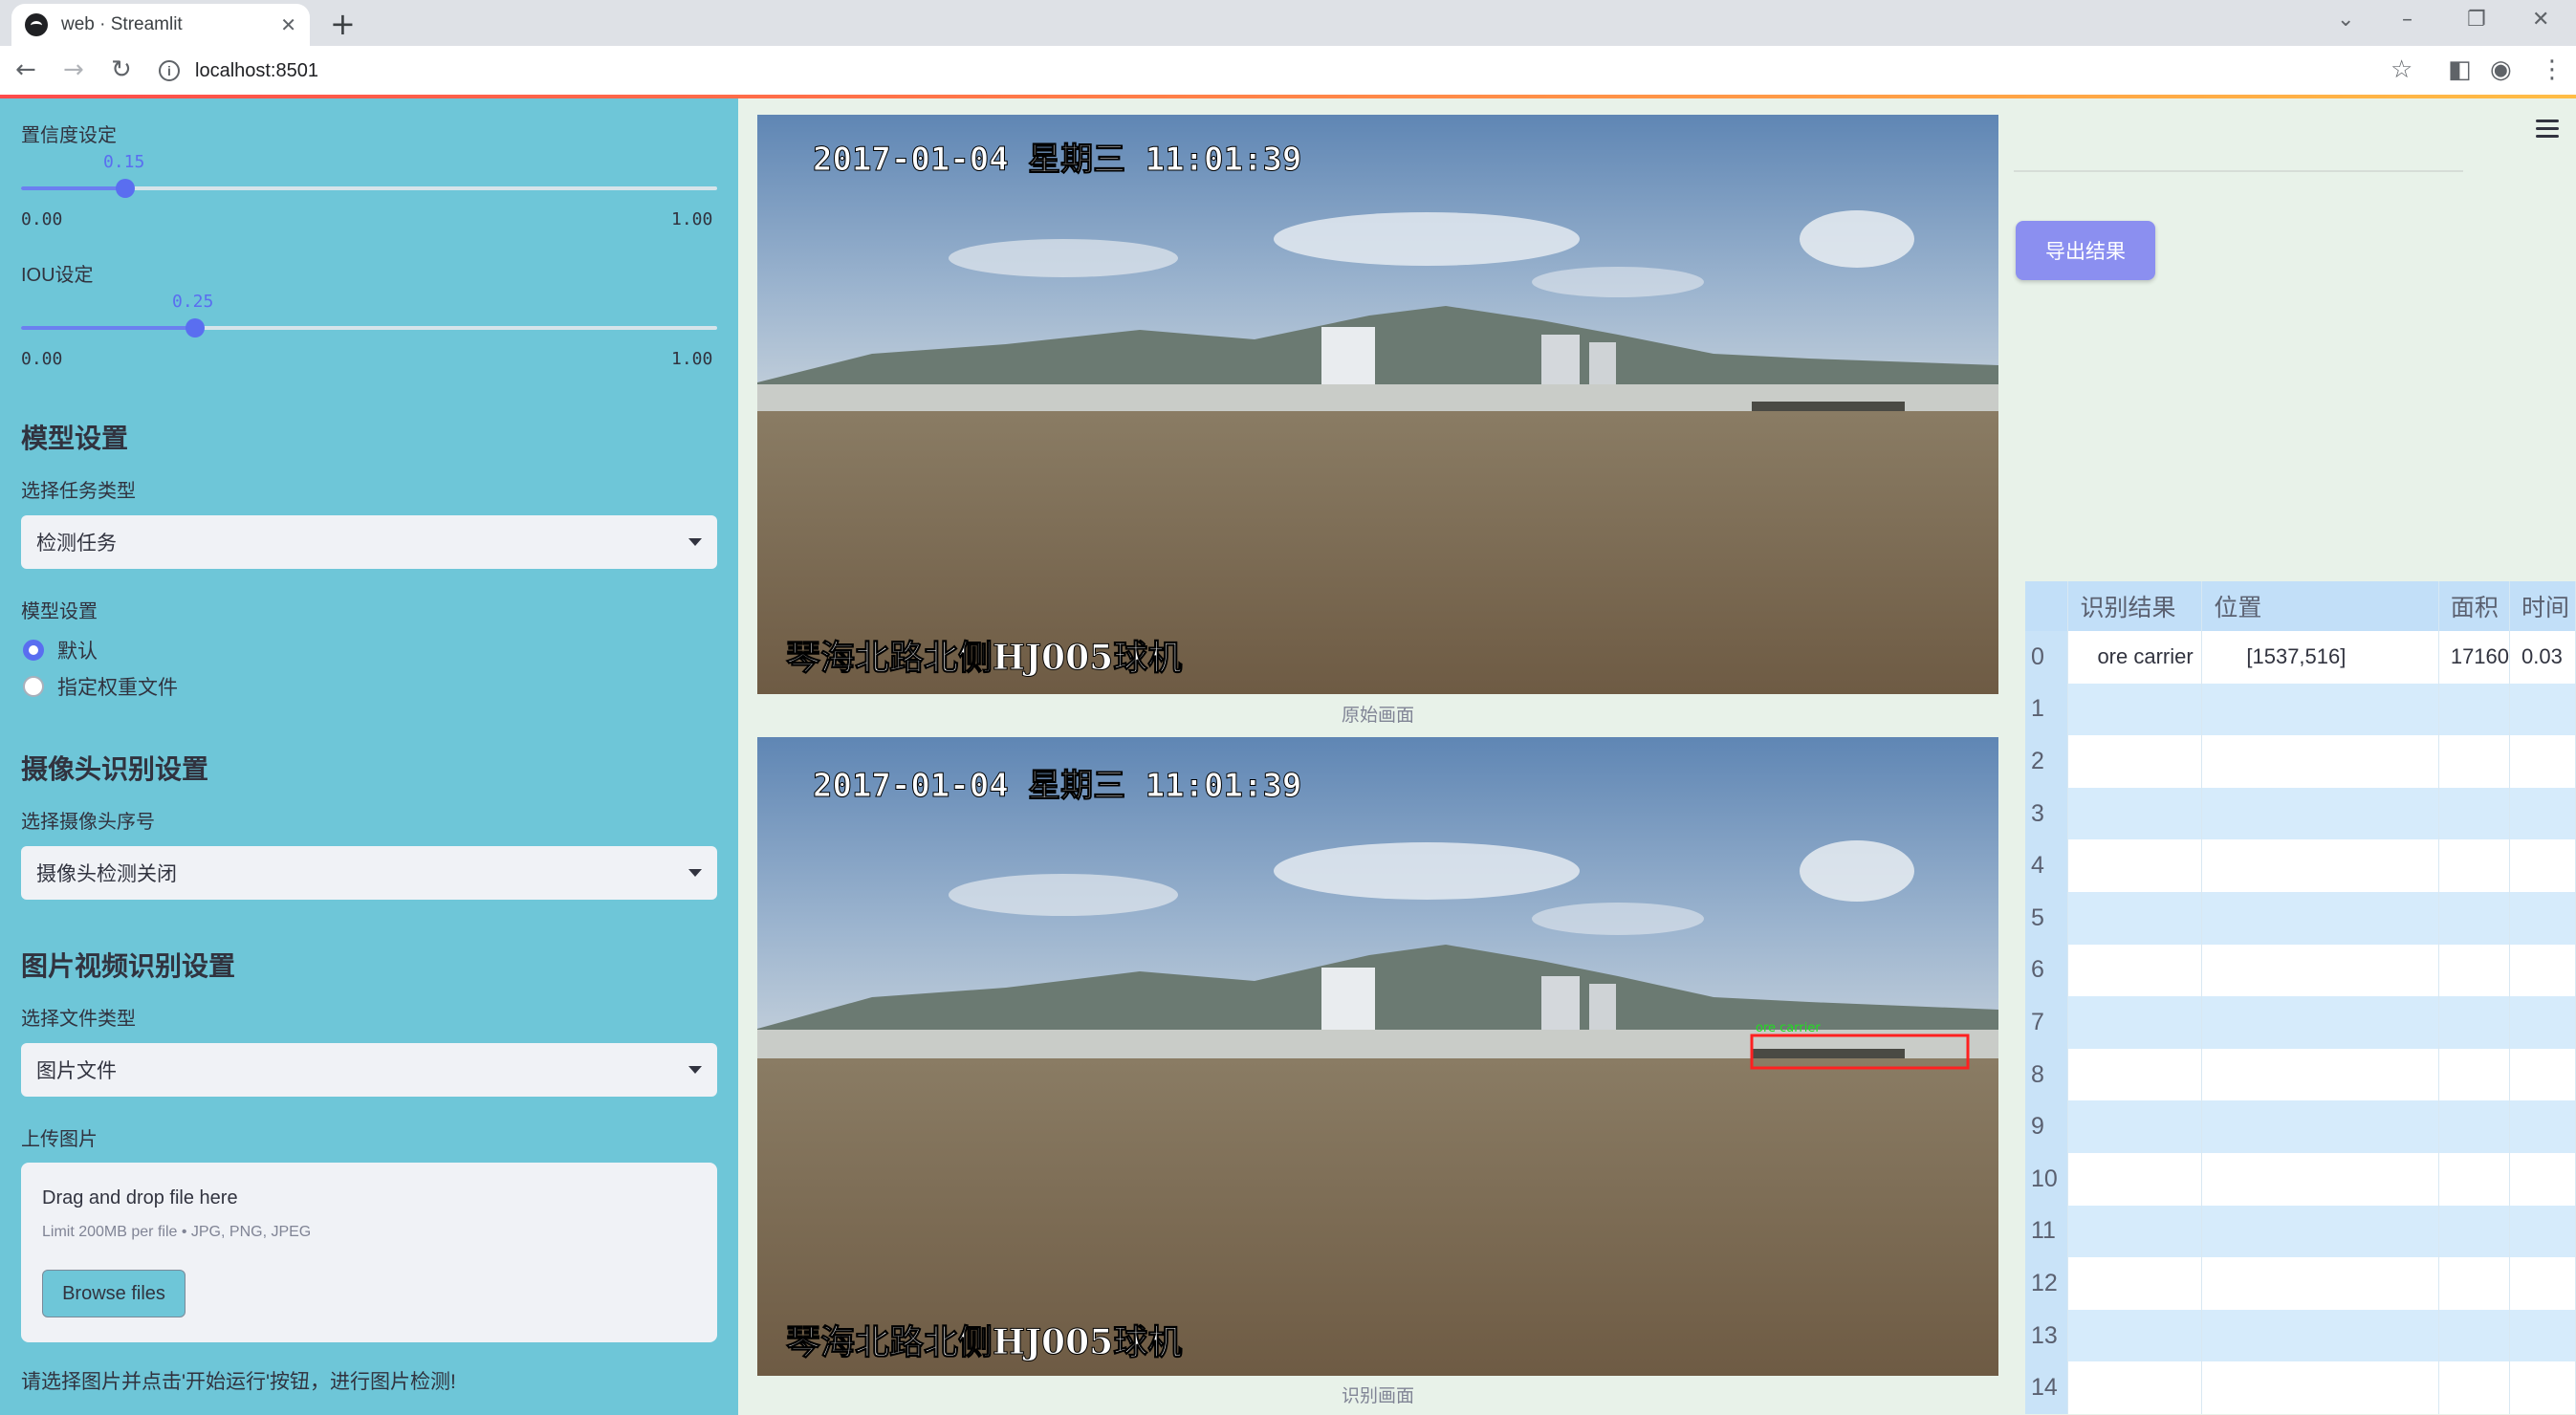 This screenshot has width=2576, height=1415. What do you see at coordinates (2401, 69) in the screenshot?
I see `bookmark-star-icon: ☆` at bounding box center [2401, 69].